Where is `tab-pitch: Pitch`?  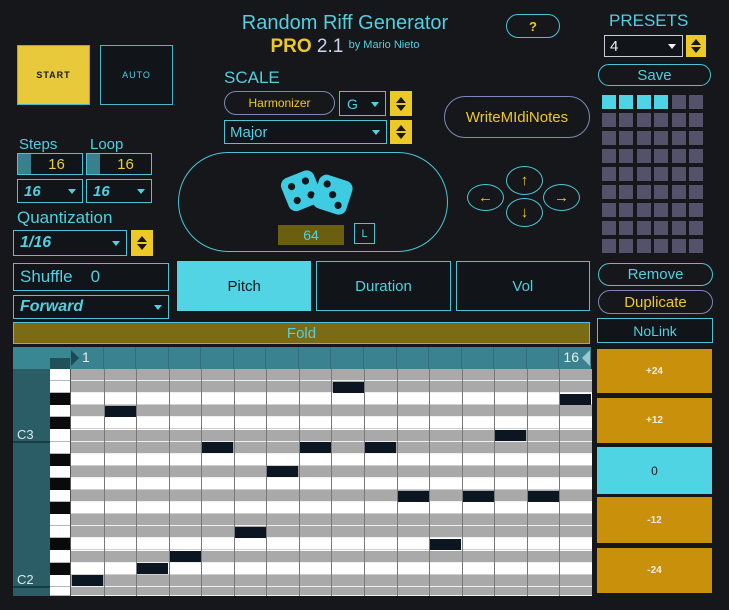
tab-pitch: Pitch is located at coordinates (244, 286).